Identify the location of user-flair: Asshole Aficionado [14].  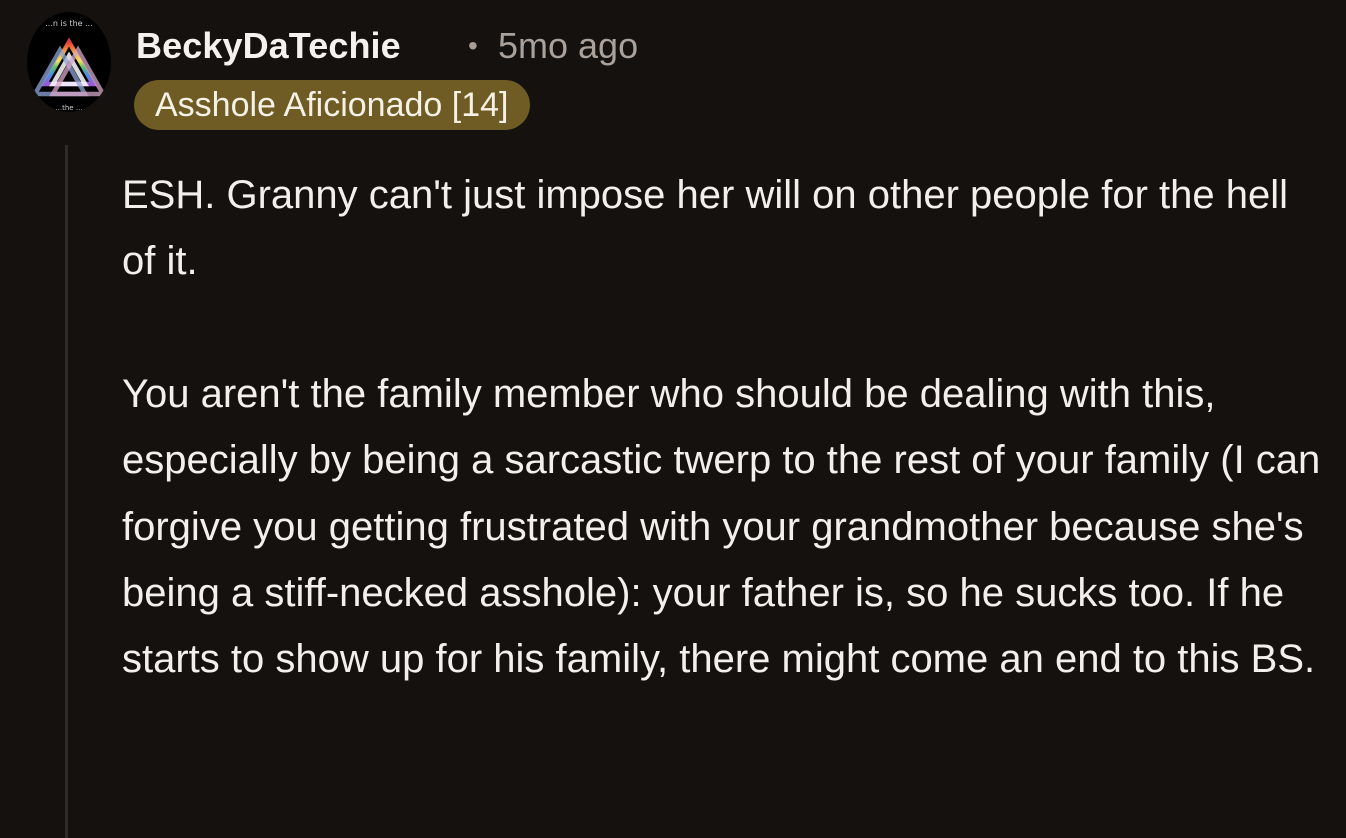
(332, 105).